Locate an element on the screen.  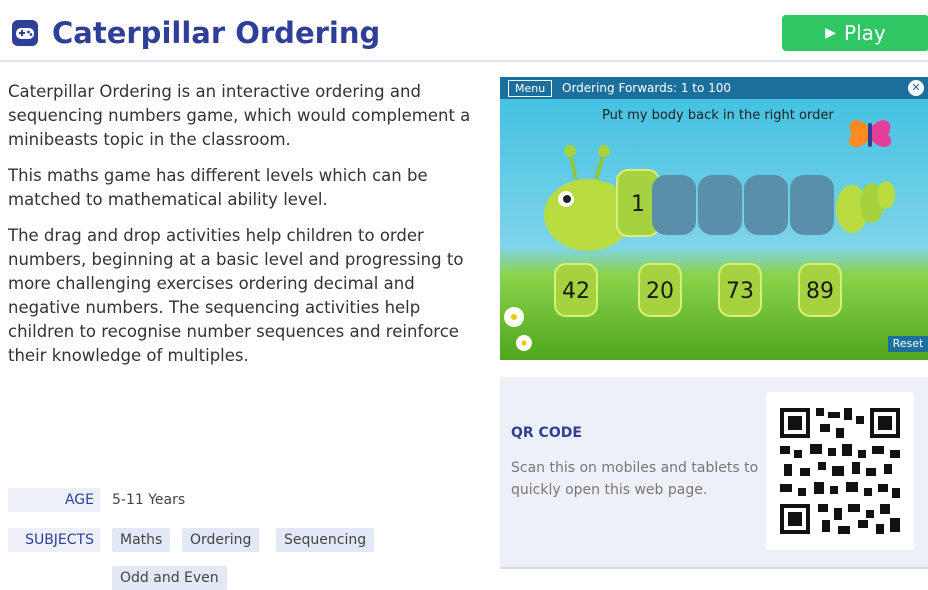
play-label: Play is located at coordinates (865, 33).